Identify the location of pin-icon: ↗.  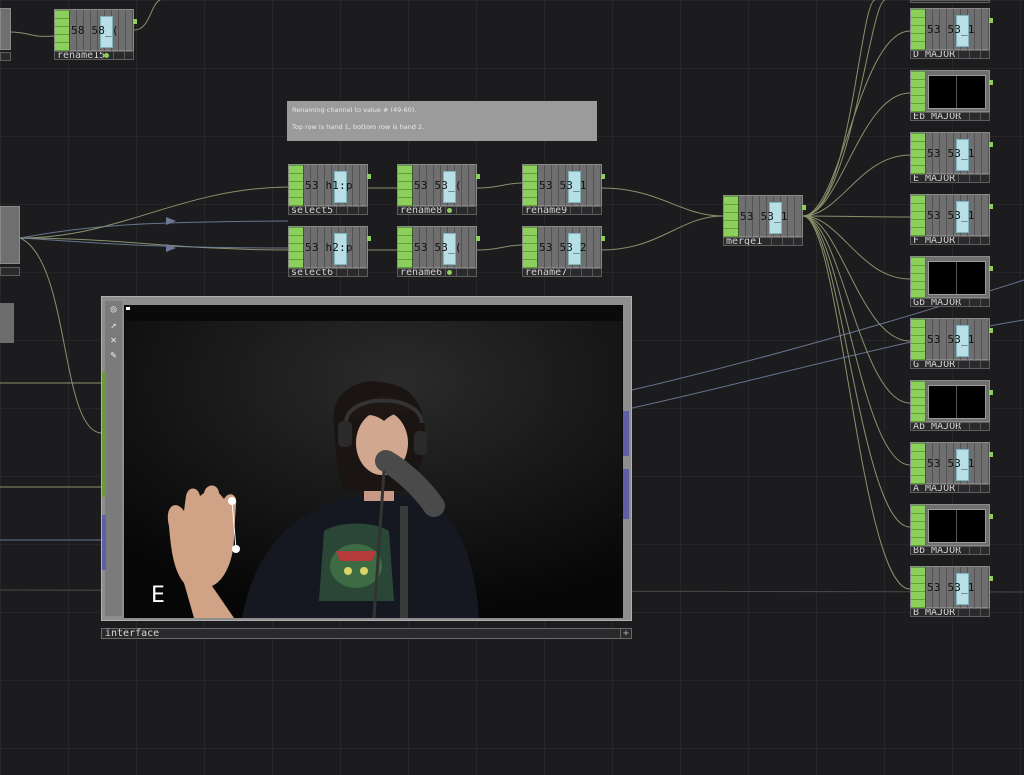
(113, 325).